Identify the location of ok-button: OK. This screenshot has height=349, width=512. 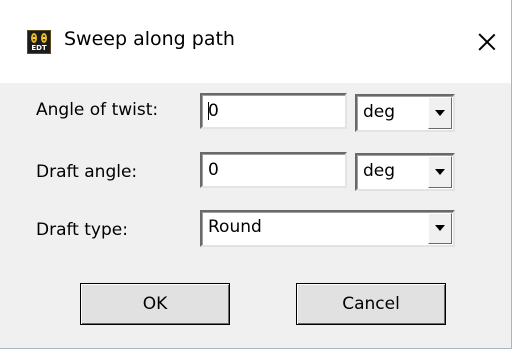
(155, 304).